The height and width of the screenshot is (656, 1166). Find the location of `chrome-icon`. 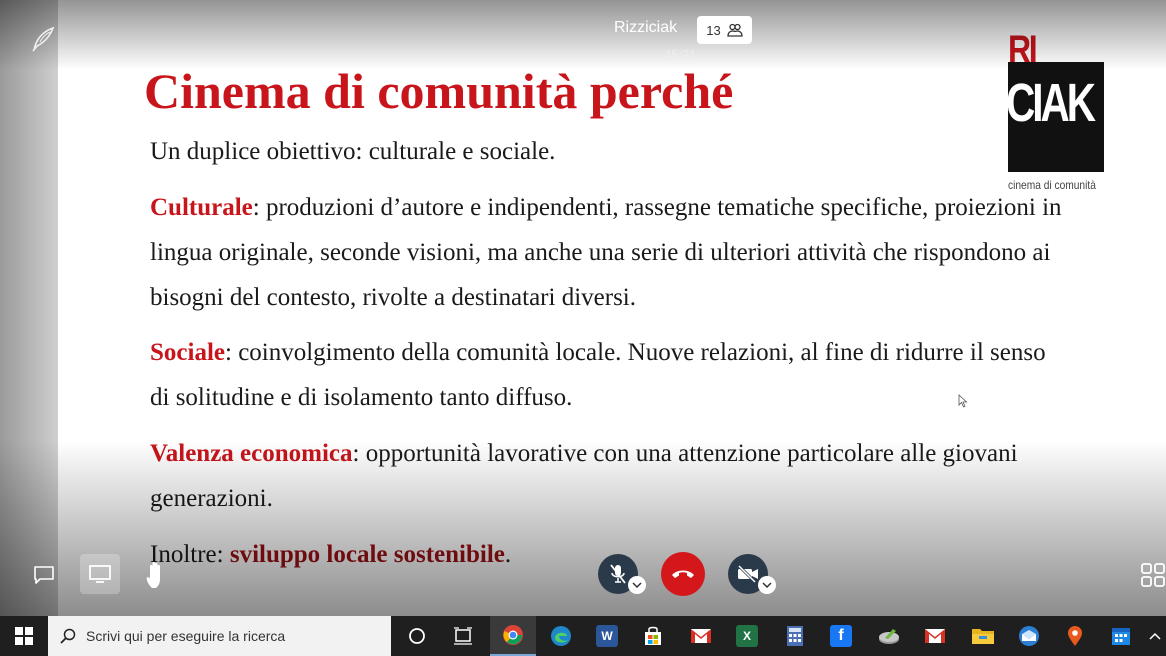

chrome-icon is located at coordinates (513, 635).